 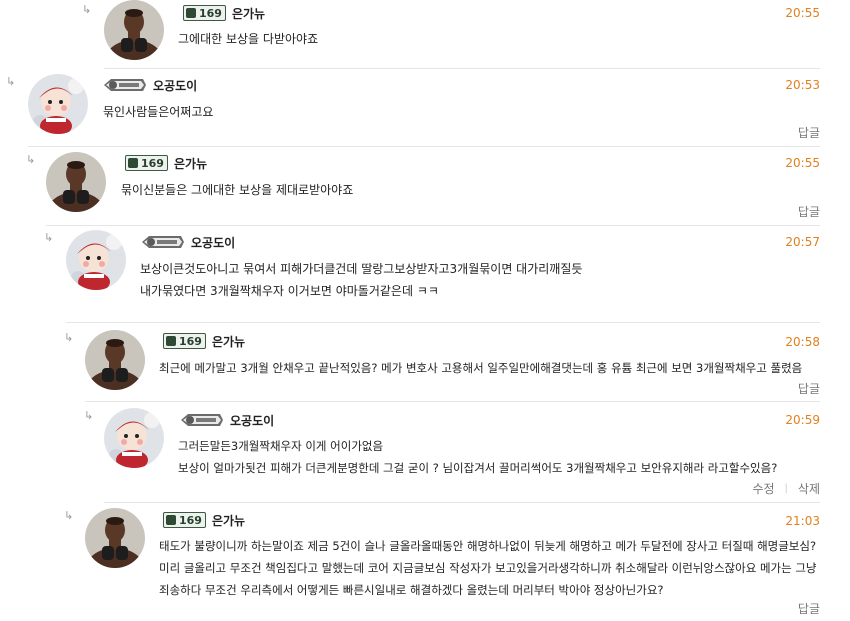 I want to click on timestamp: 20:58, so click(x=802, y=342).